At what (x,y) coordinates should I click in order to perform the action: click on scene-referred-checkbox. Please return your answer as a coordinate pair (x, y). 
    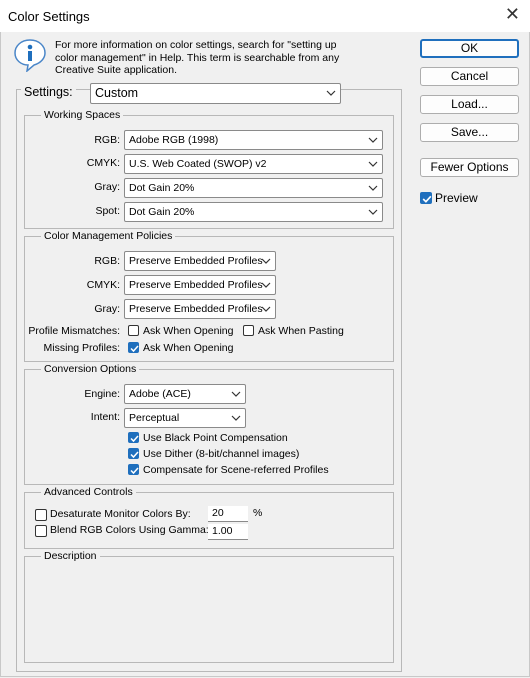
    Looking at the image, I should click on (133, 469).